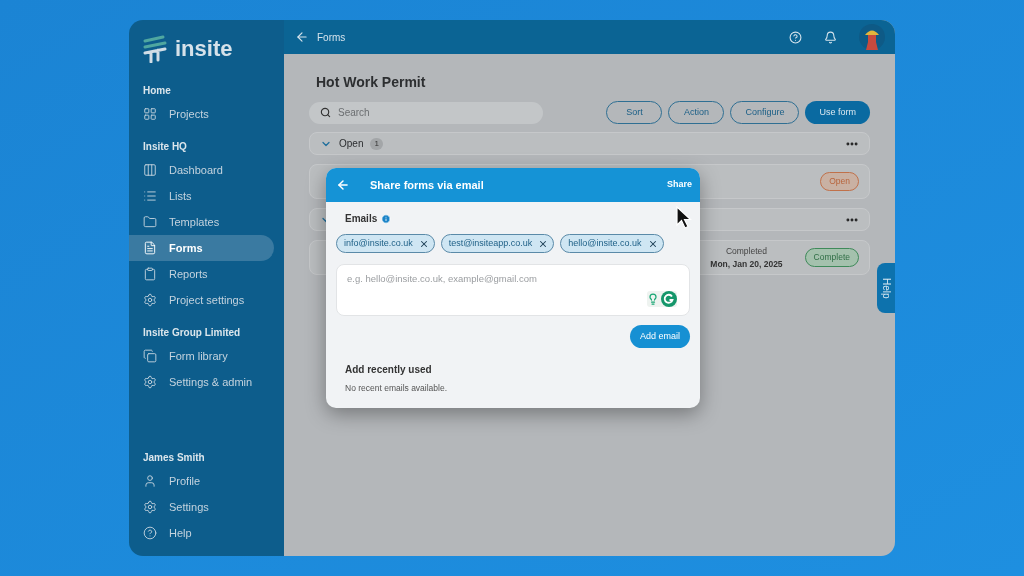 Image resolution: width=1024 pixels, height=576 pixels. What do you see at coordinates (653, 299) in the screenshot?
I see `lightbulb-icon` at bounding box center [653, 299].